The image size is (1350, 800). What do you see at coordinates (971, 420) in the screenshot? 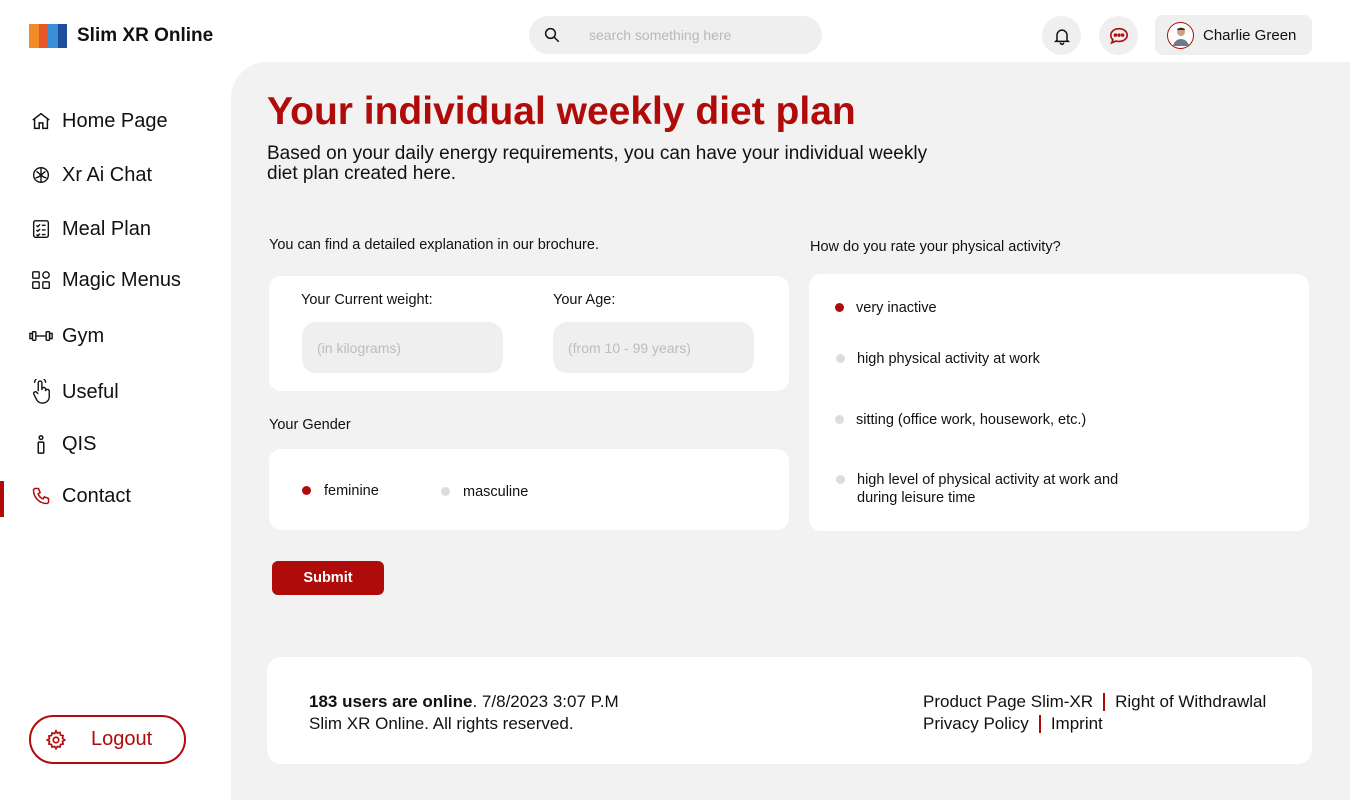
I see `radio-label: sitting (office work, housework, etc.)` at bounding box center [971, 420].